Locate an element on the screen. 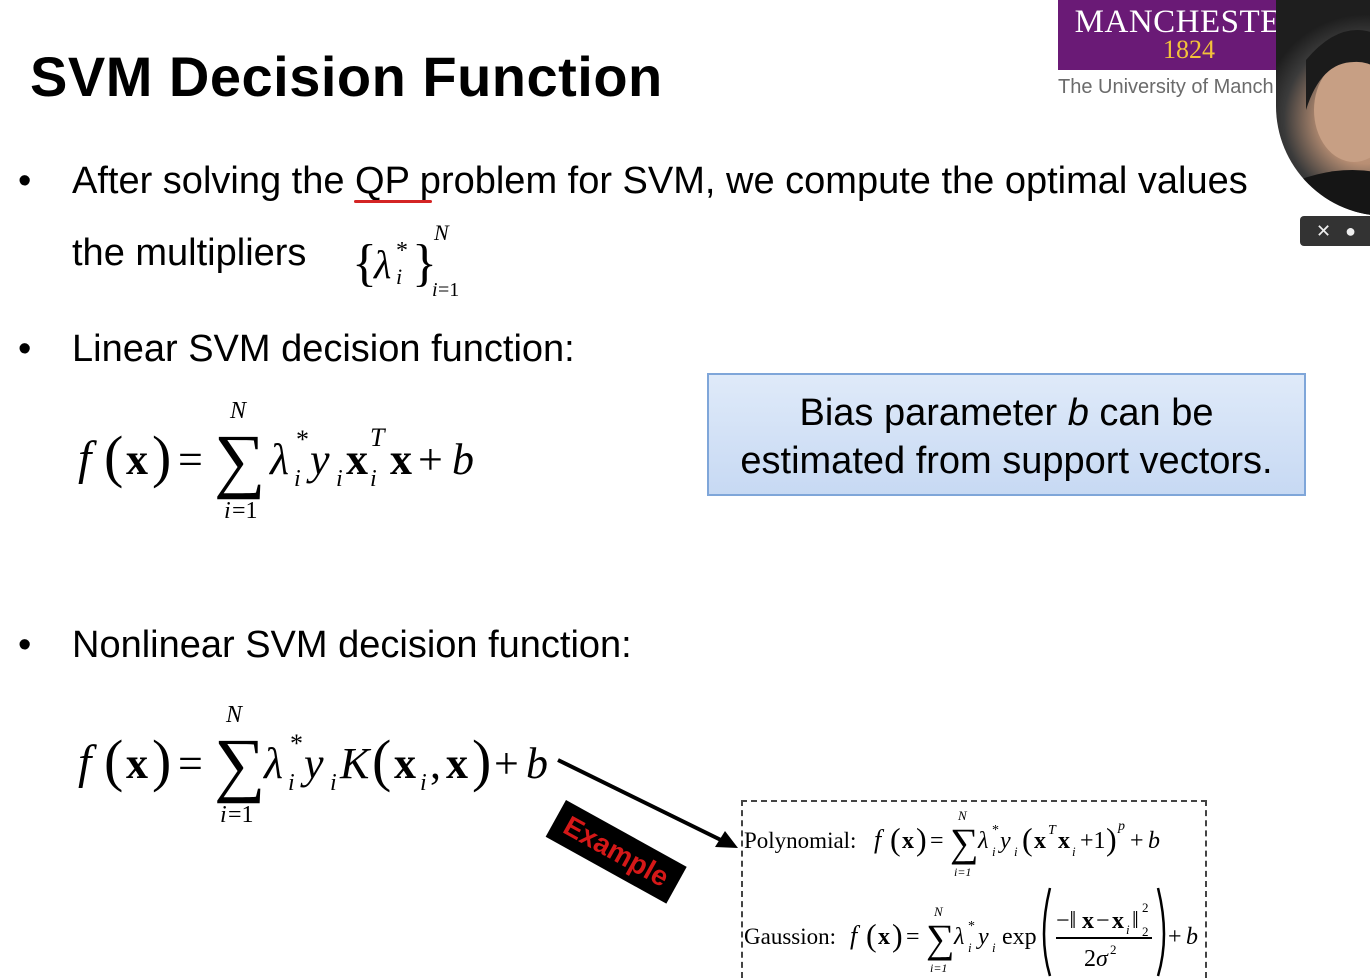 Image resolution: width=1370 pixels, height=978 pixels. linear-svm-formula: f ( x ) = ∑ N i =1 λ * i y i x T i x + b is located at coordinates (276, 461).